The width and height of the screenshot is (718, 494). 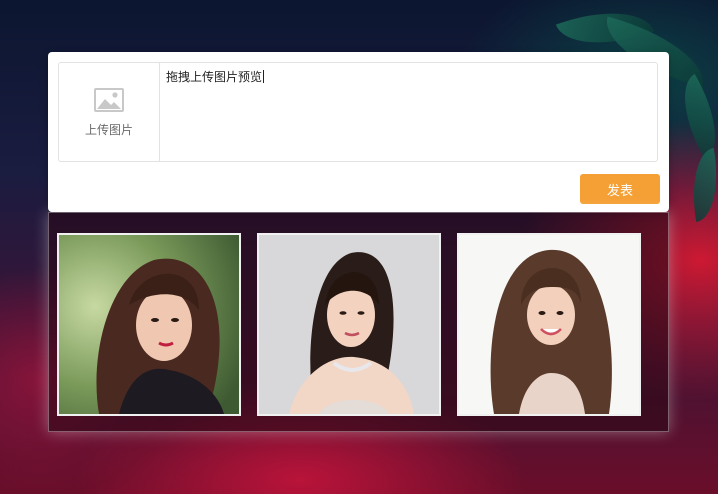 I want to click on portrait-photo-3-icon, so click(x=549, y=324).